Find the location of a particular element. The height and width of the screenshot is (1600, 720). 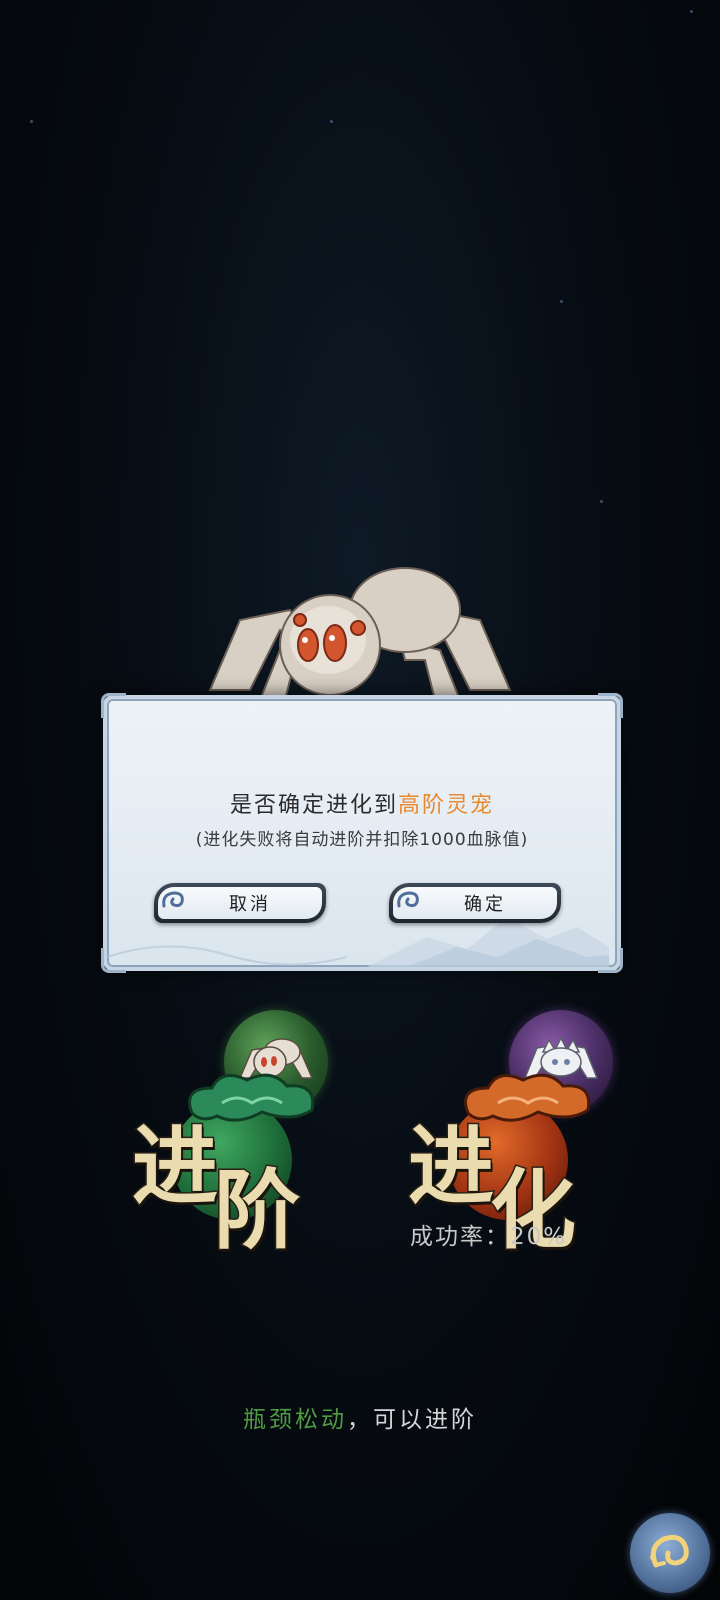

confirm-button-label: 确定 is located at coordinates (485, 904).